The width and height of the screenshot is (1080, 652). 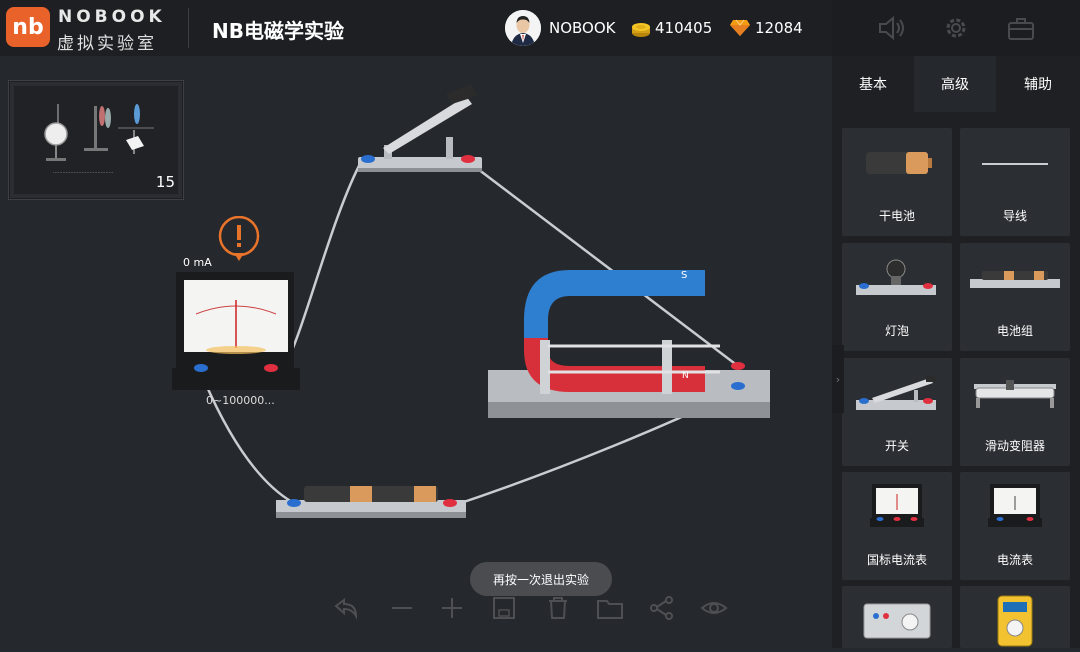 I want to click on svg-text: S, so click(x=684, y=275).